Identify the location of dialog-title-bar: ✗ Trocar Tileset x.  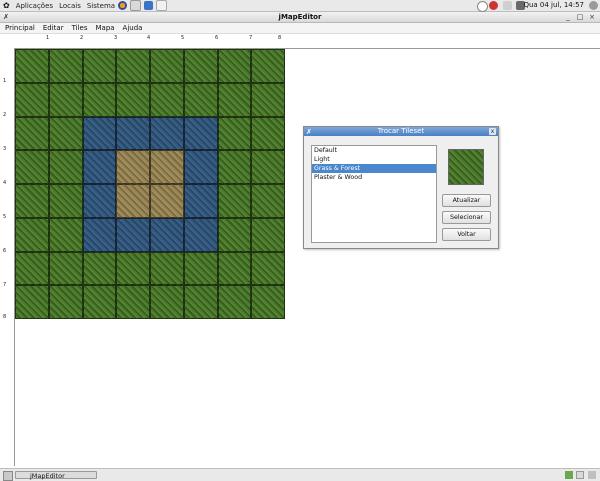
(401, 131).